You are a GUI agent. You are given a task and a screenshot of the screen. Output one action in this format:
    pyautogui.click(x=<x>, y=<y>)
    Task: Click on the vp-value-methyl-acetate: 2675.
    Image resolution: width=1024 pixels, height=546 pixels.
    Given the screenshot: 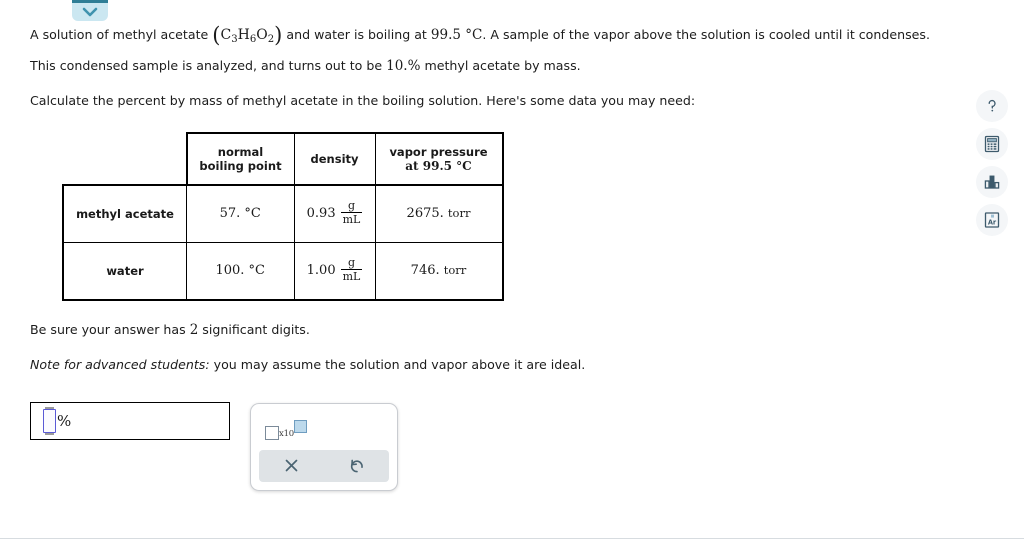 What is the action you would take?
    pyautogui.click(x=425, y=214)
    